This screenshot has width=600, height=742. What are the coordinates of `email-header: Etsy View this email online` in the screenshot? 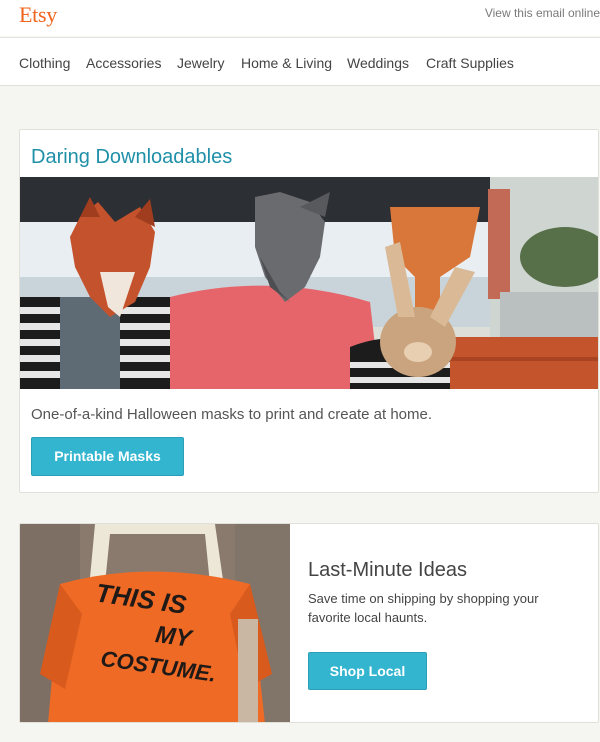 It's located at (300, 18).